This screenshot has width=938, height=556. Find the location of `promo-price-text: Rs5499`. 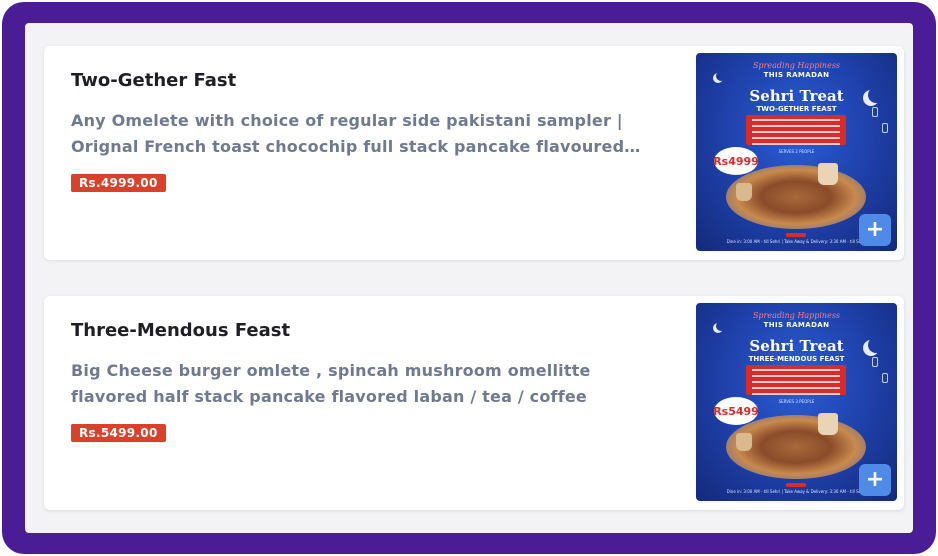

promo-price-text: Rs5499 is located at coordinates (736, 411).